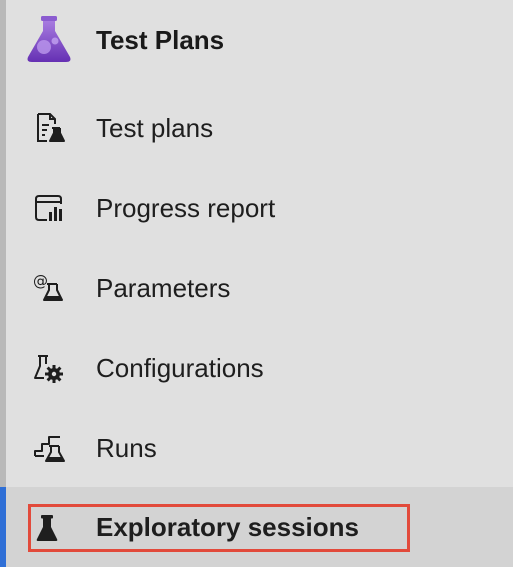 The height and width of the screenshot is (567, 513). I want to click on progress-report-icon, so click(50, 208).